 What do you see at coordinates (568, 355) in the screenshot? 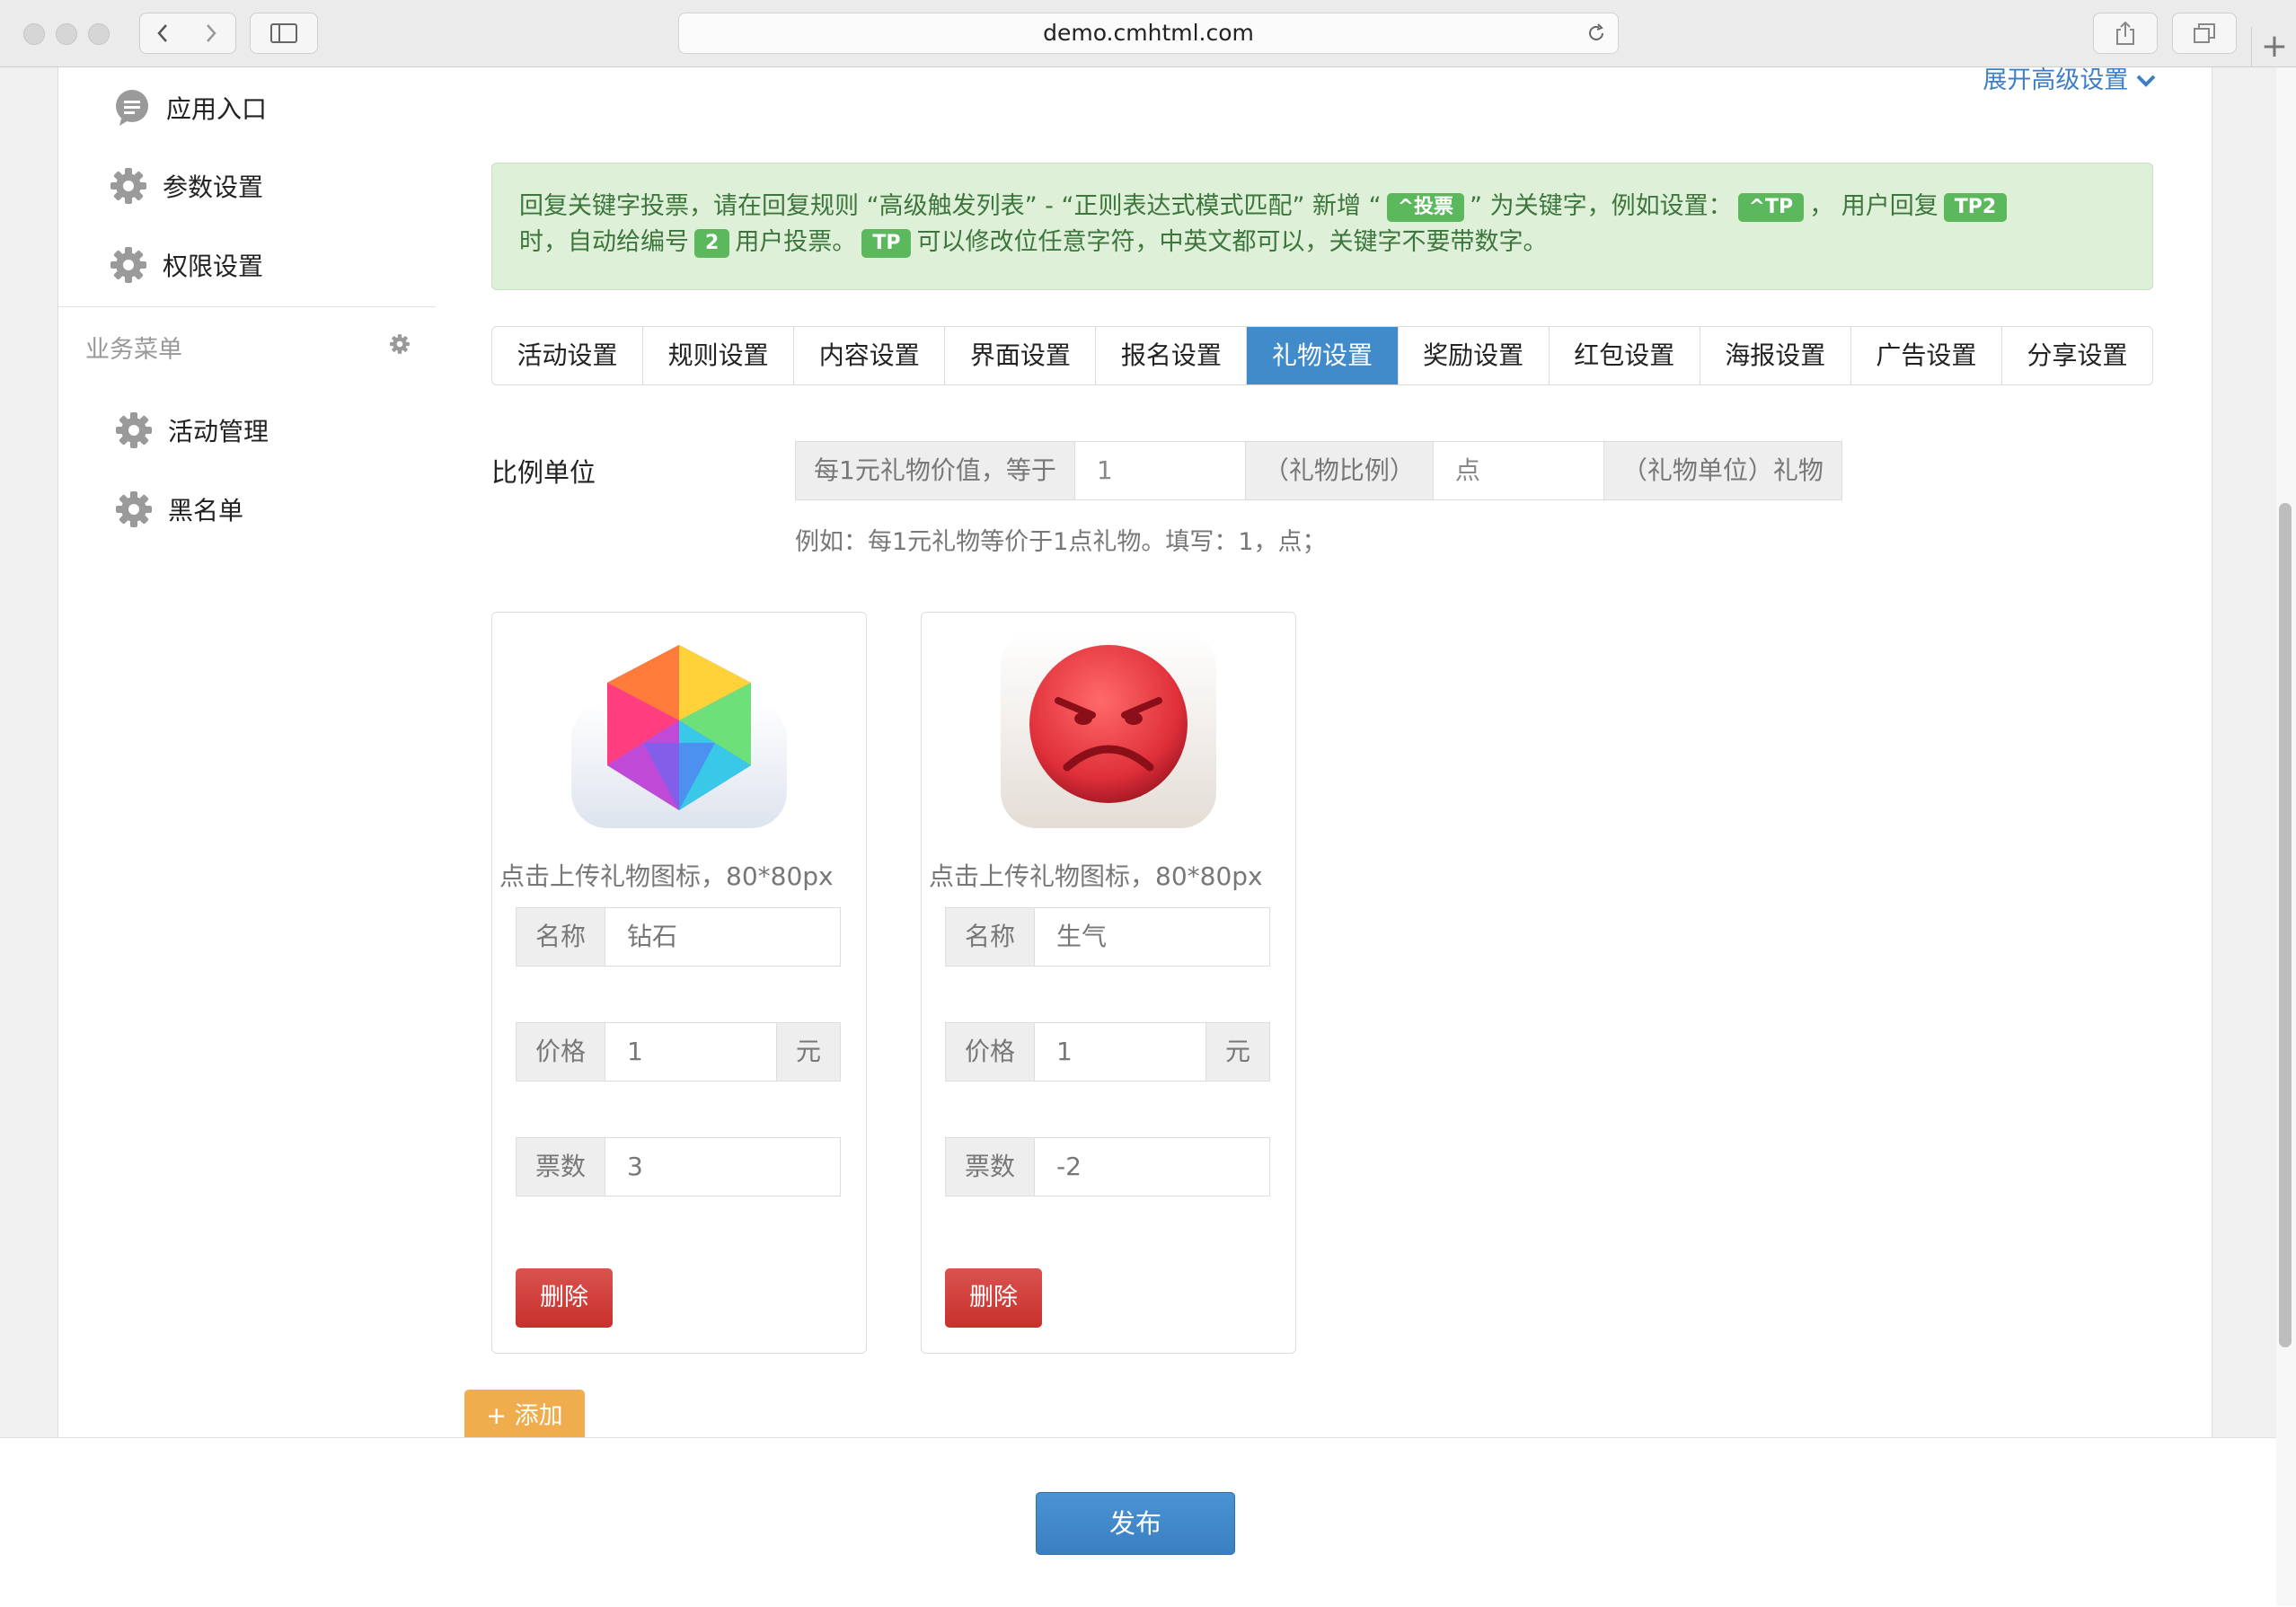
I see `tab-activity: 活动设置` at bounding box center [568, 355].